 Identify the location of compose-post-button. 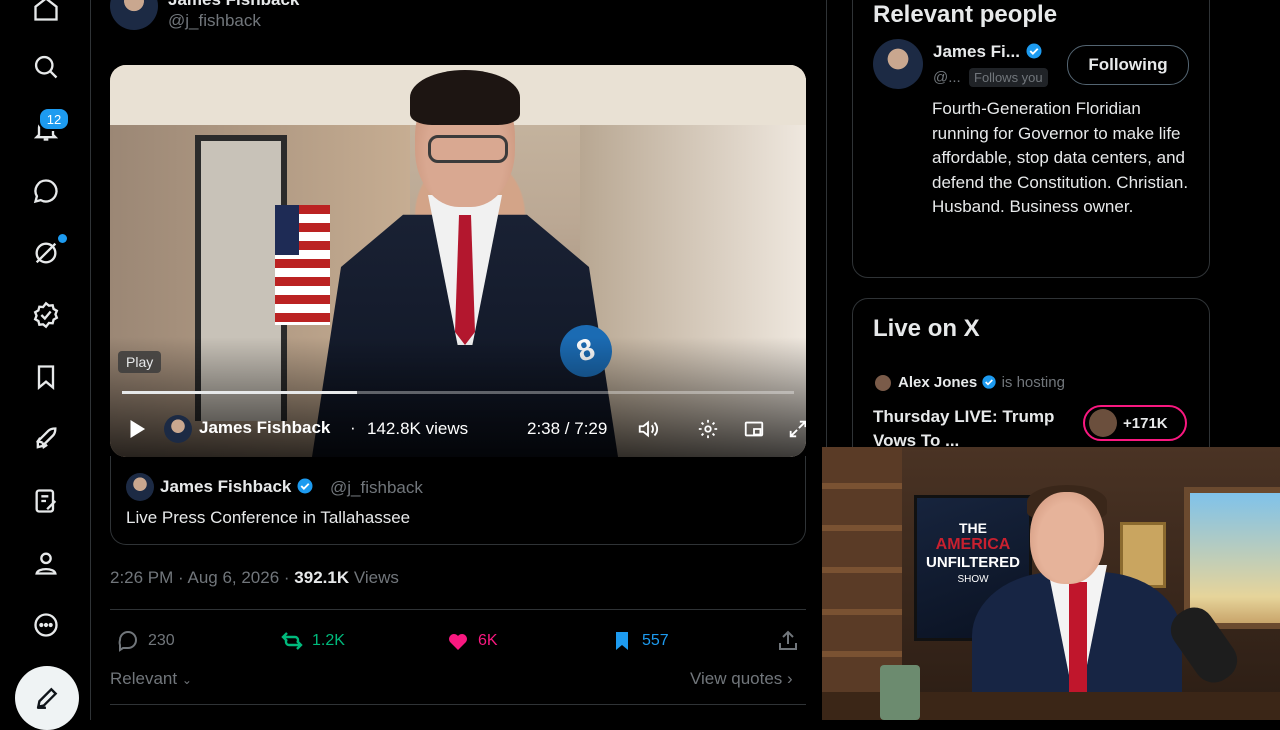
(47, 698).